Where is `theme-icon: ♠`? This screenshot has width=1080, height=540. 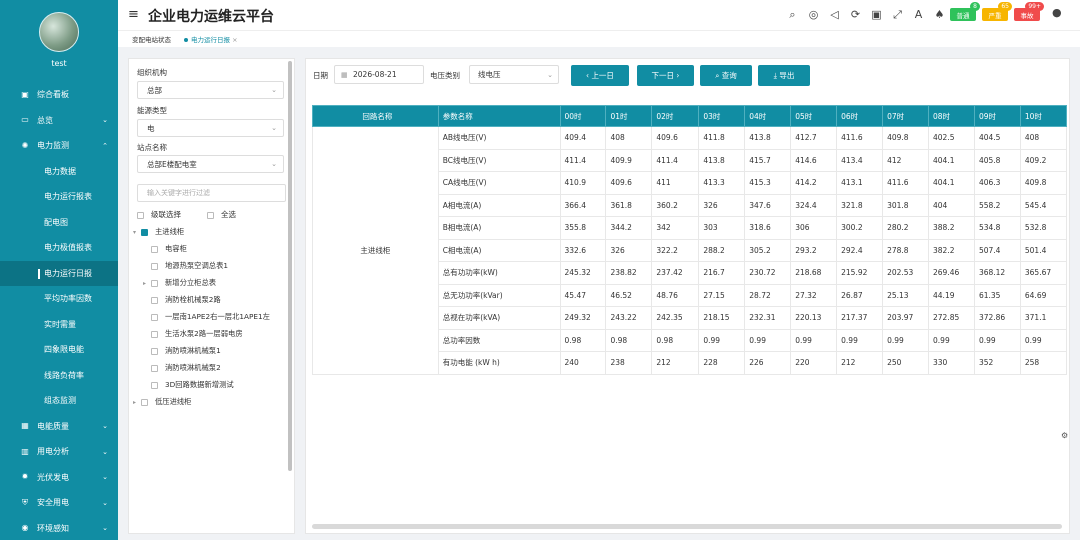 theme-icon: ♠ is located at coordinates (939, 15).